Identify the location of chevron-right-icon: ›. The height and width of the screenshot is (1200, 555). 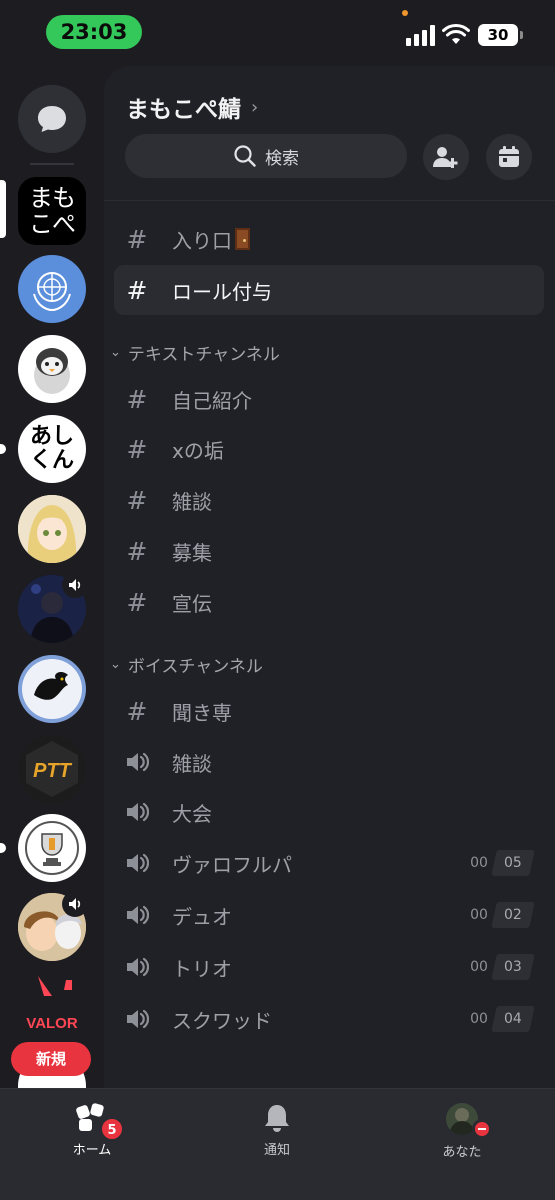
(255, 107).